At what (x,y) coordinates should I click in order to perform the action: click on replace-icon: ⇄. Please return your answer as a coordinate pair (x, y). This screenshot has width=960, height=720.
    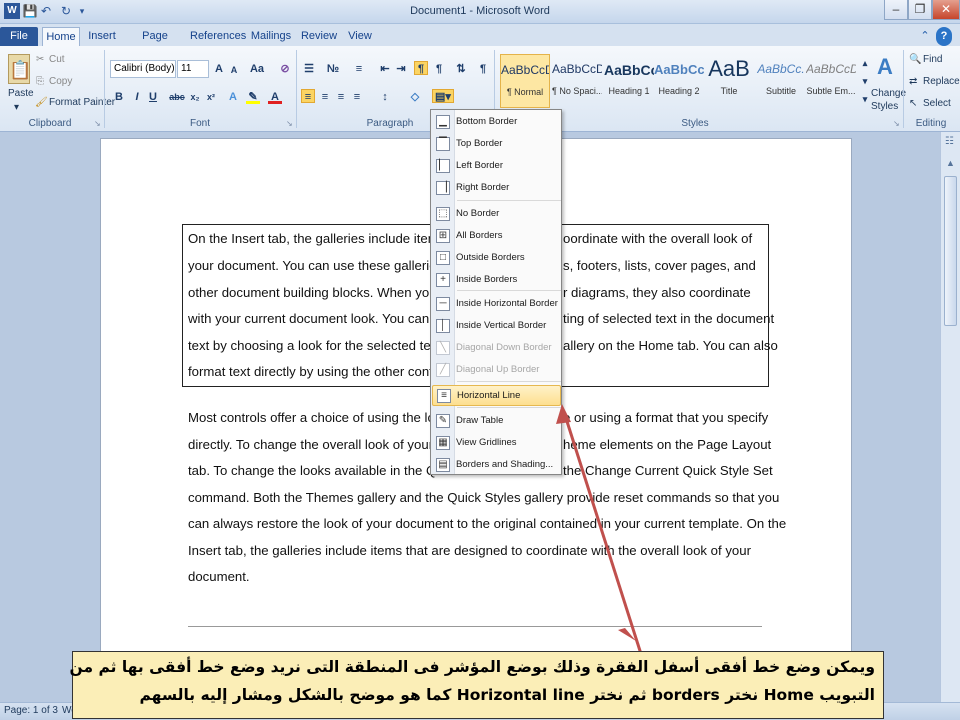
    Looking at the image, I should click on (913, 81).